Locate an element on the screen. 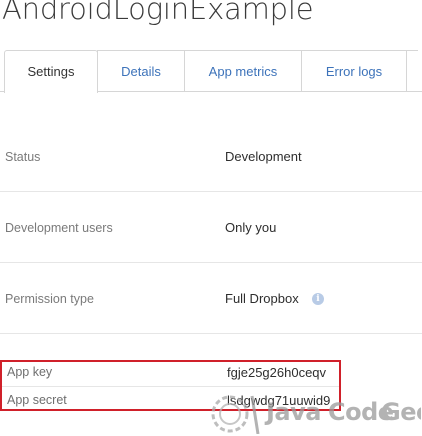 The image size is (422, 436). tab-details: Details is located at coordinates (141, 70).